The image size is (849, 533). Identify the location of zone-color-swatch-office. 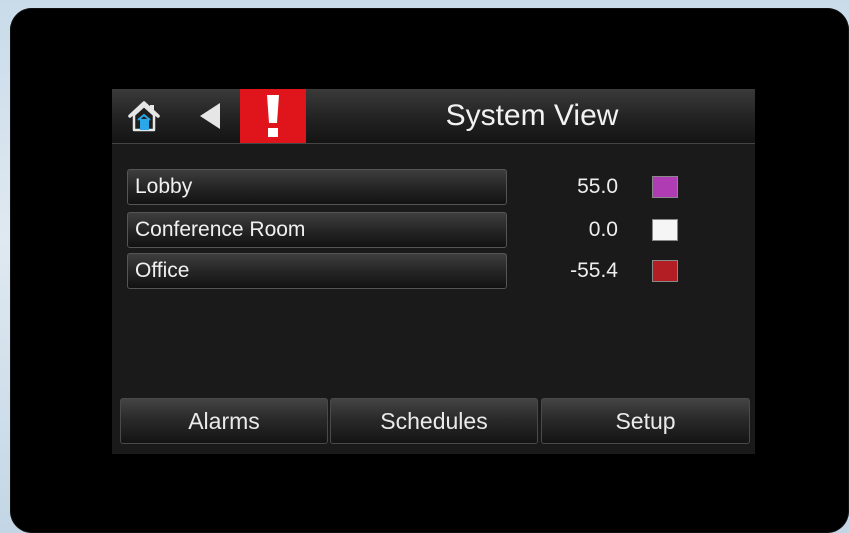
(665, 271).